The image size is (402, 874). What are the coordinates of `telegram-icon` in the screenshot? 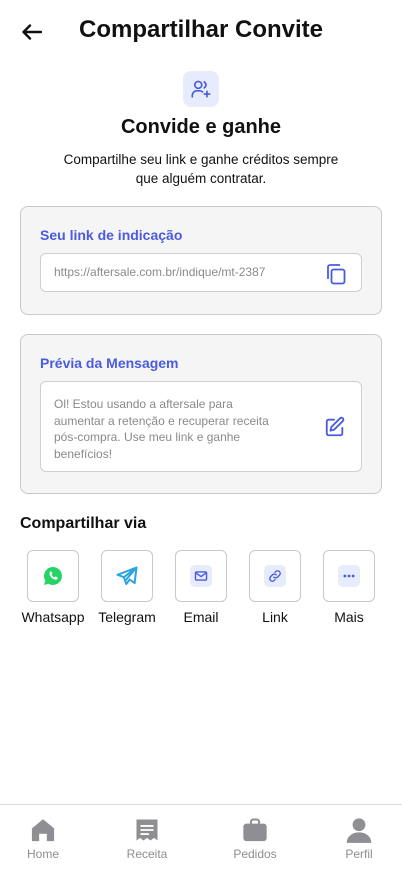 It's located at (127, 575).